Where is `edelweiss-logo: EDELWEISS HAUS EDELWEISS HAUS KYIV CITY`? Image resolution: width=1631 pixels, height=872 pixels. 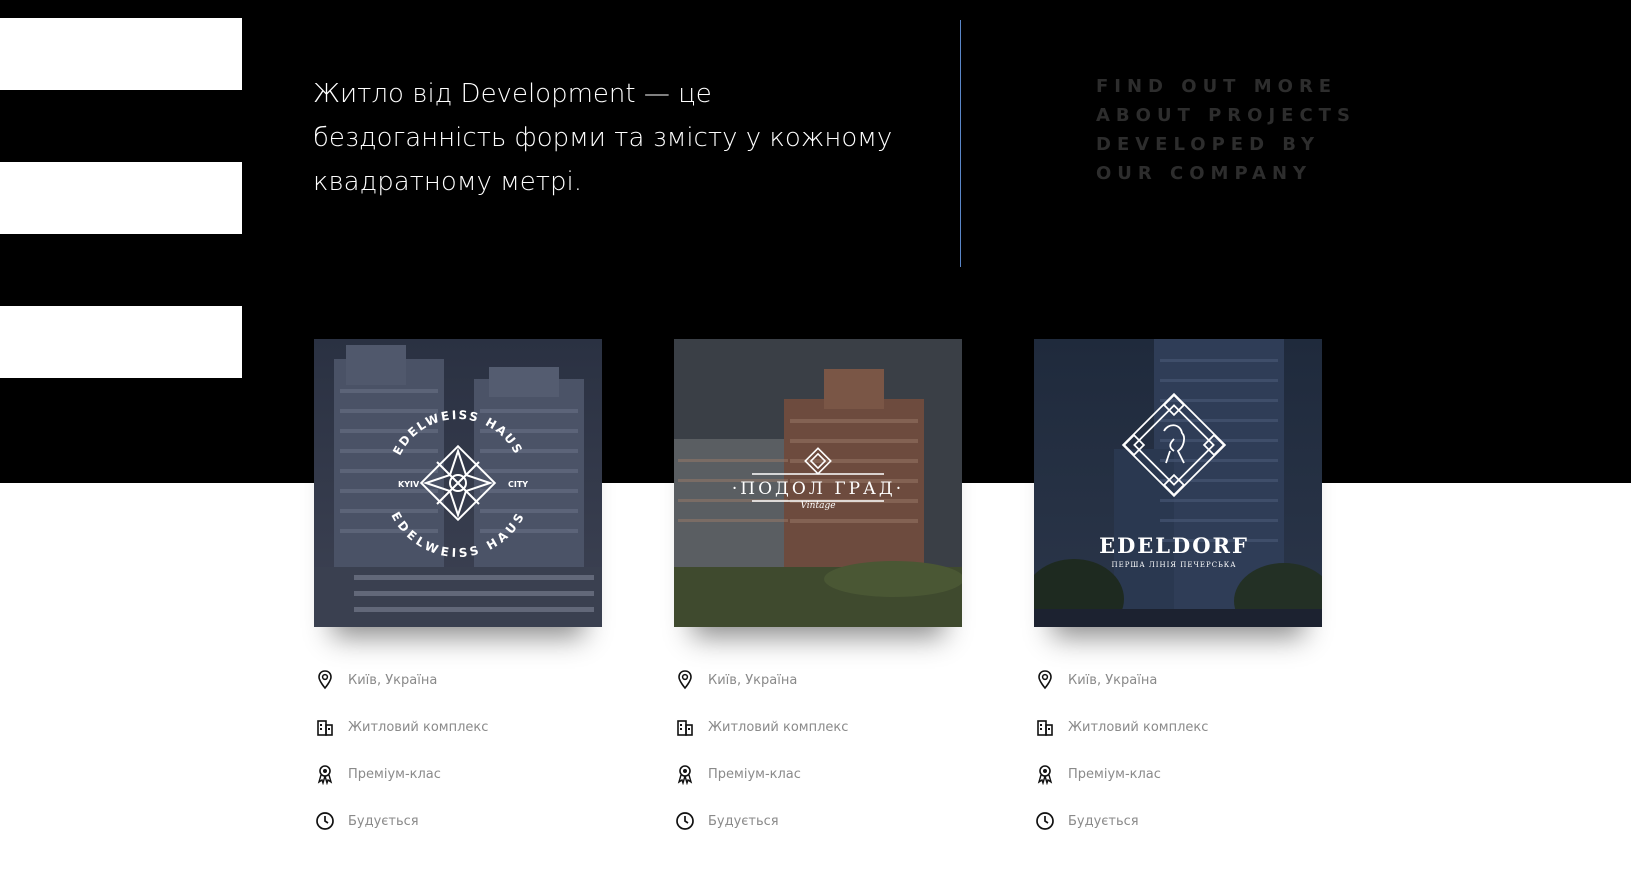
edelweiss-logo: EDELWEISS HAUS EDELWEISS HAUS KYIV CITY is located at coordinates (458, 484).